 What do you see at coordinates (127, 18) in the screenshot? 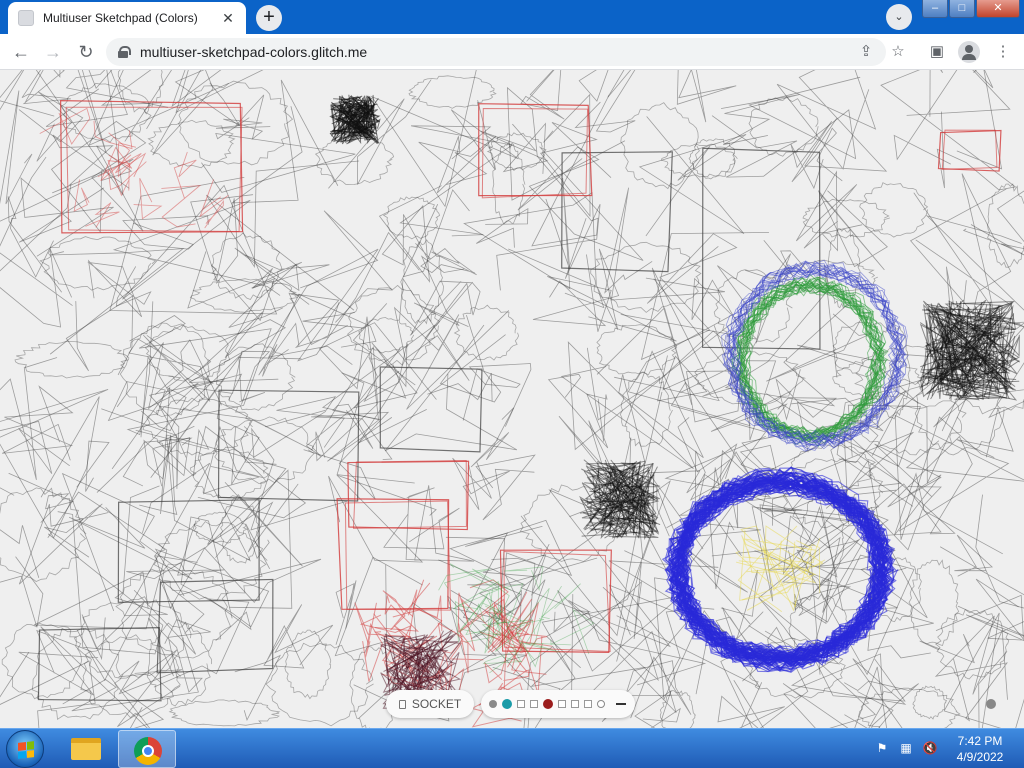
I see `browser-tab-active: Multiuser Sketchpad (Colors) ✕` at bounding box center [127, 18].